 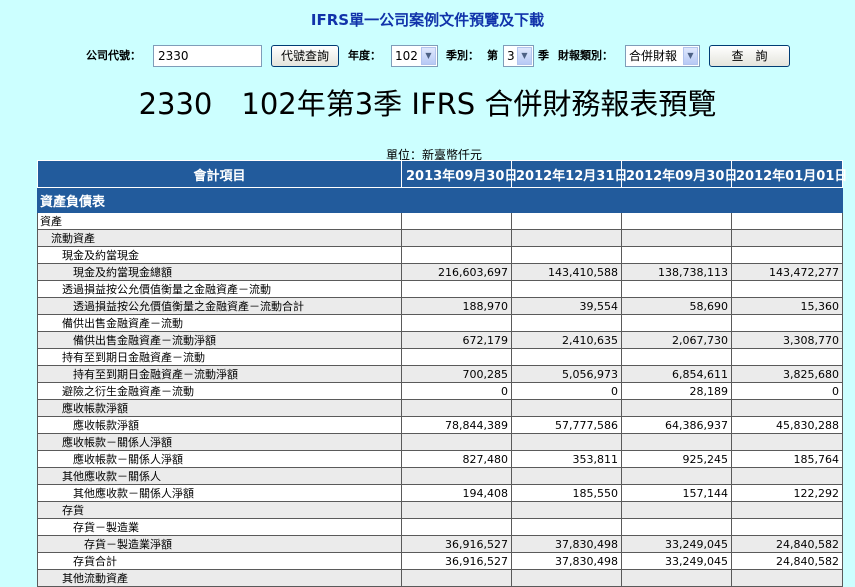 I want to click on row-value: 925,245, so click(x=676, y=459).